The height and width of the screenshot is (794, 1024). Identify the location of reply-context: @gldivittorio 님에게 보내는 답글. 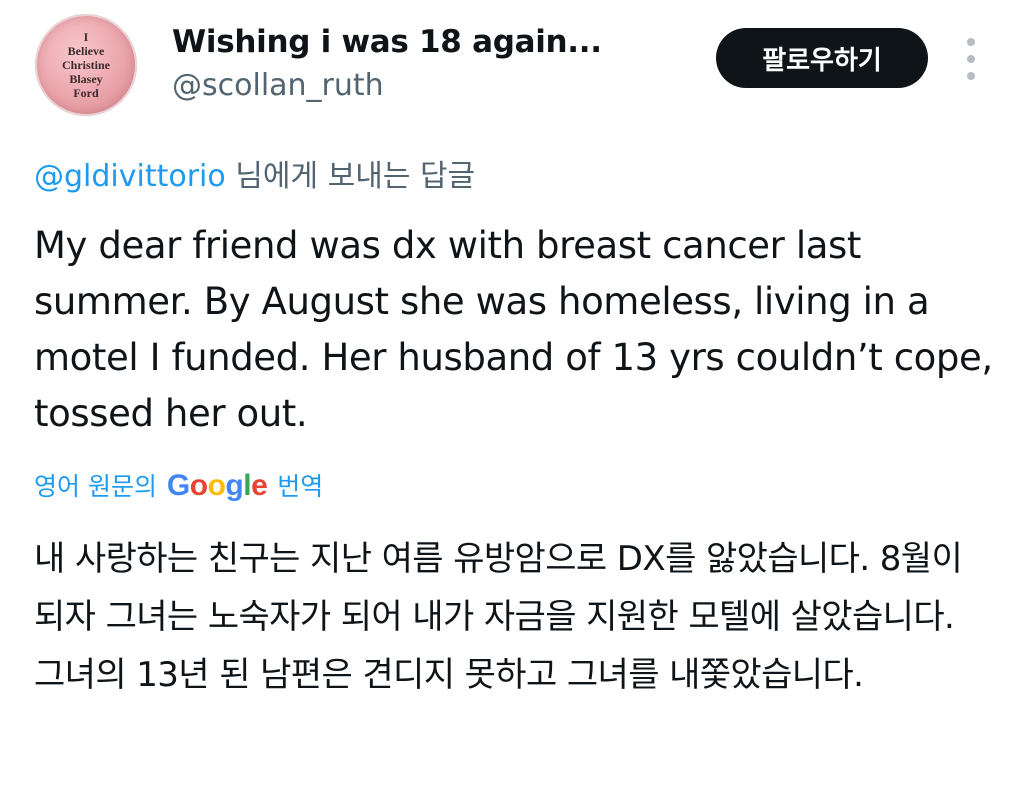
(254, 173).